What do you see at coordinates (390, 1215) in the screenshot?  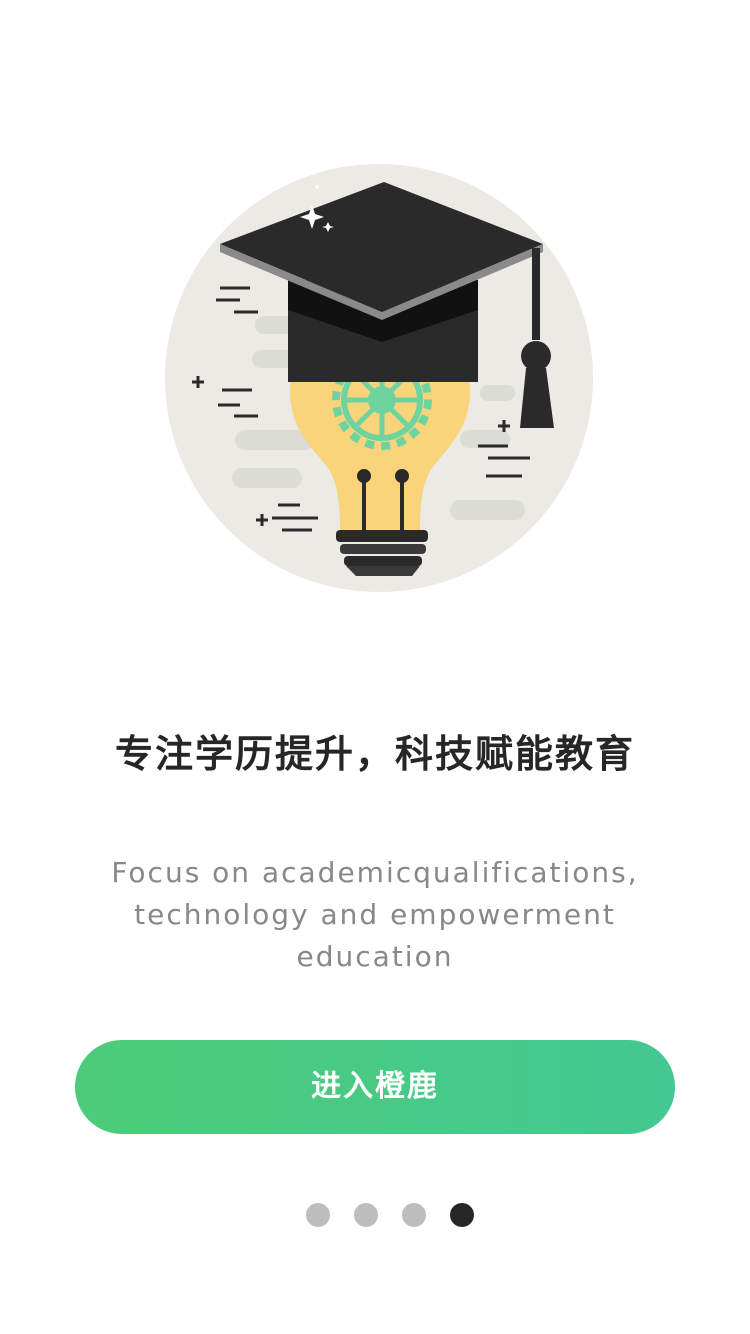 I see `page-indicator` at bounding box center [390, 1215].